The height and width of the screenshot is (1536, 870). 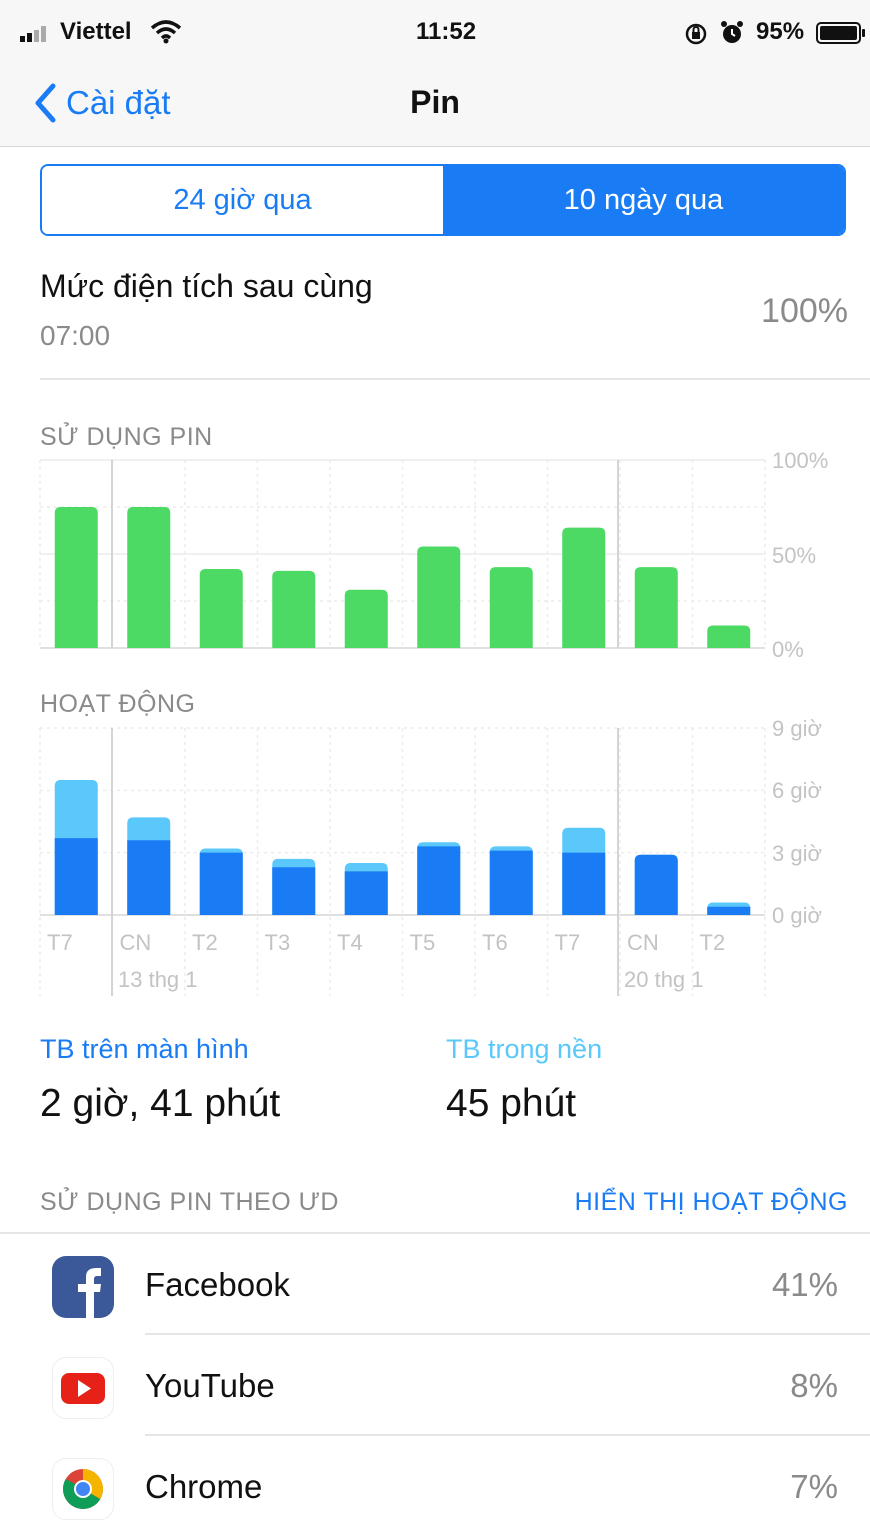 I want to click on page-title: Pin, so click(x=435, y=102).